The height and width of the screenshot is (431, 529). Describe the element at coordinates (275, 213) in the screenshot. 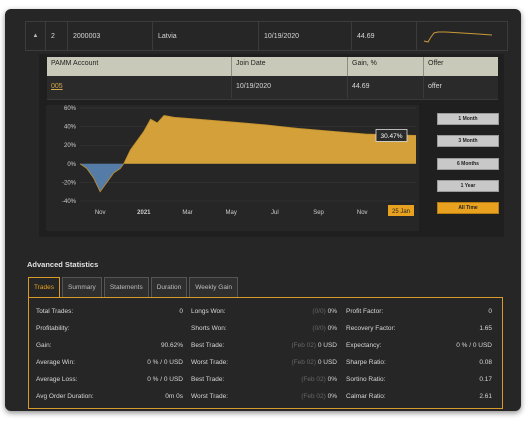

I see `x-tick-label: Jul` at that location.